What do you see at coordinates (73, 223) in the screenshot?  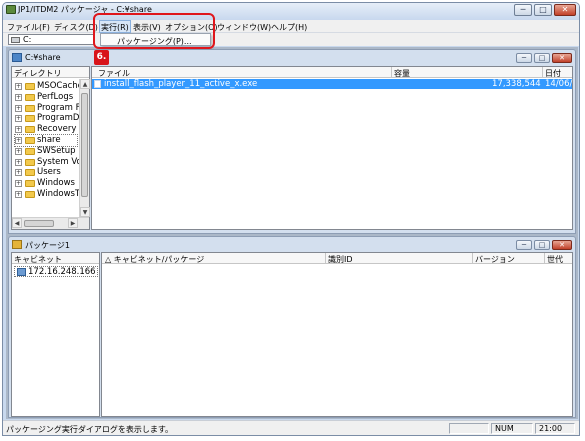 I see `scroll-right-arrow-icon: ▶` at bounding box center [73, 223].